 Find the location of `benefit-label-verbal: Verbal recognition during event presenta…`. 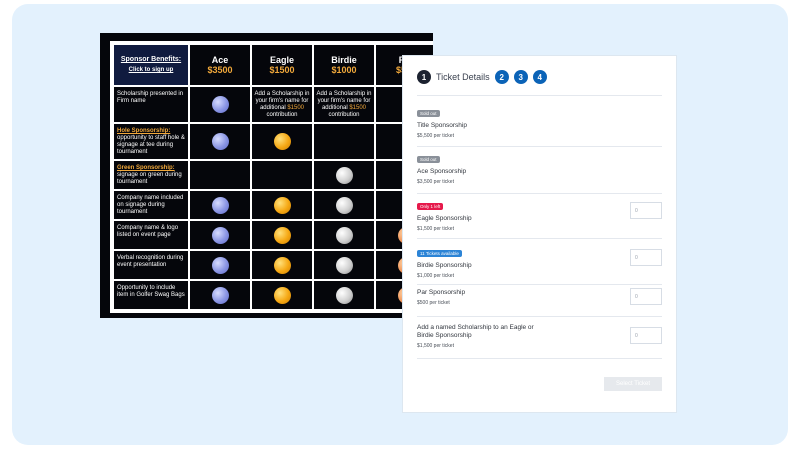

benefit-label-verbal: Verbal recognition during event presenta… is located at coordinates (151, 265).